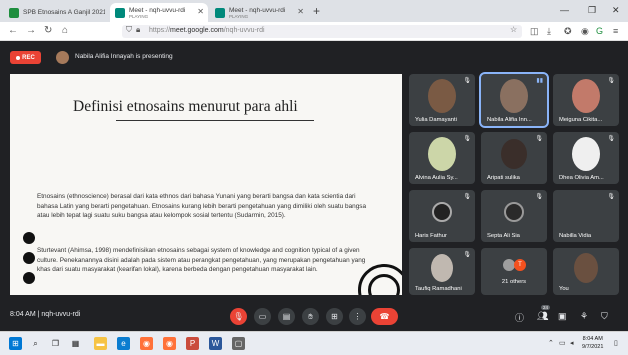  I want to click on system-time: 8:04 AM, so click(592, 339).